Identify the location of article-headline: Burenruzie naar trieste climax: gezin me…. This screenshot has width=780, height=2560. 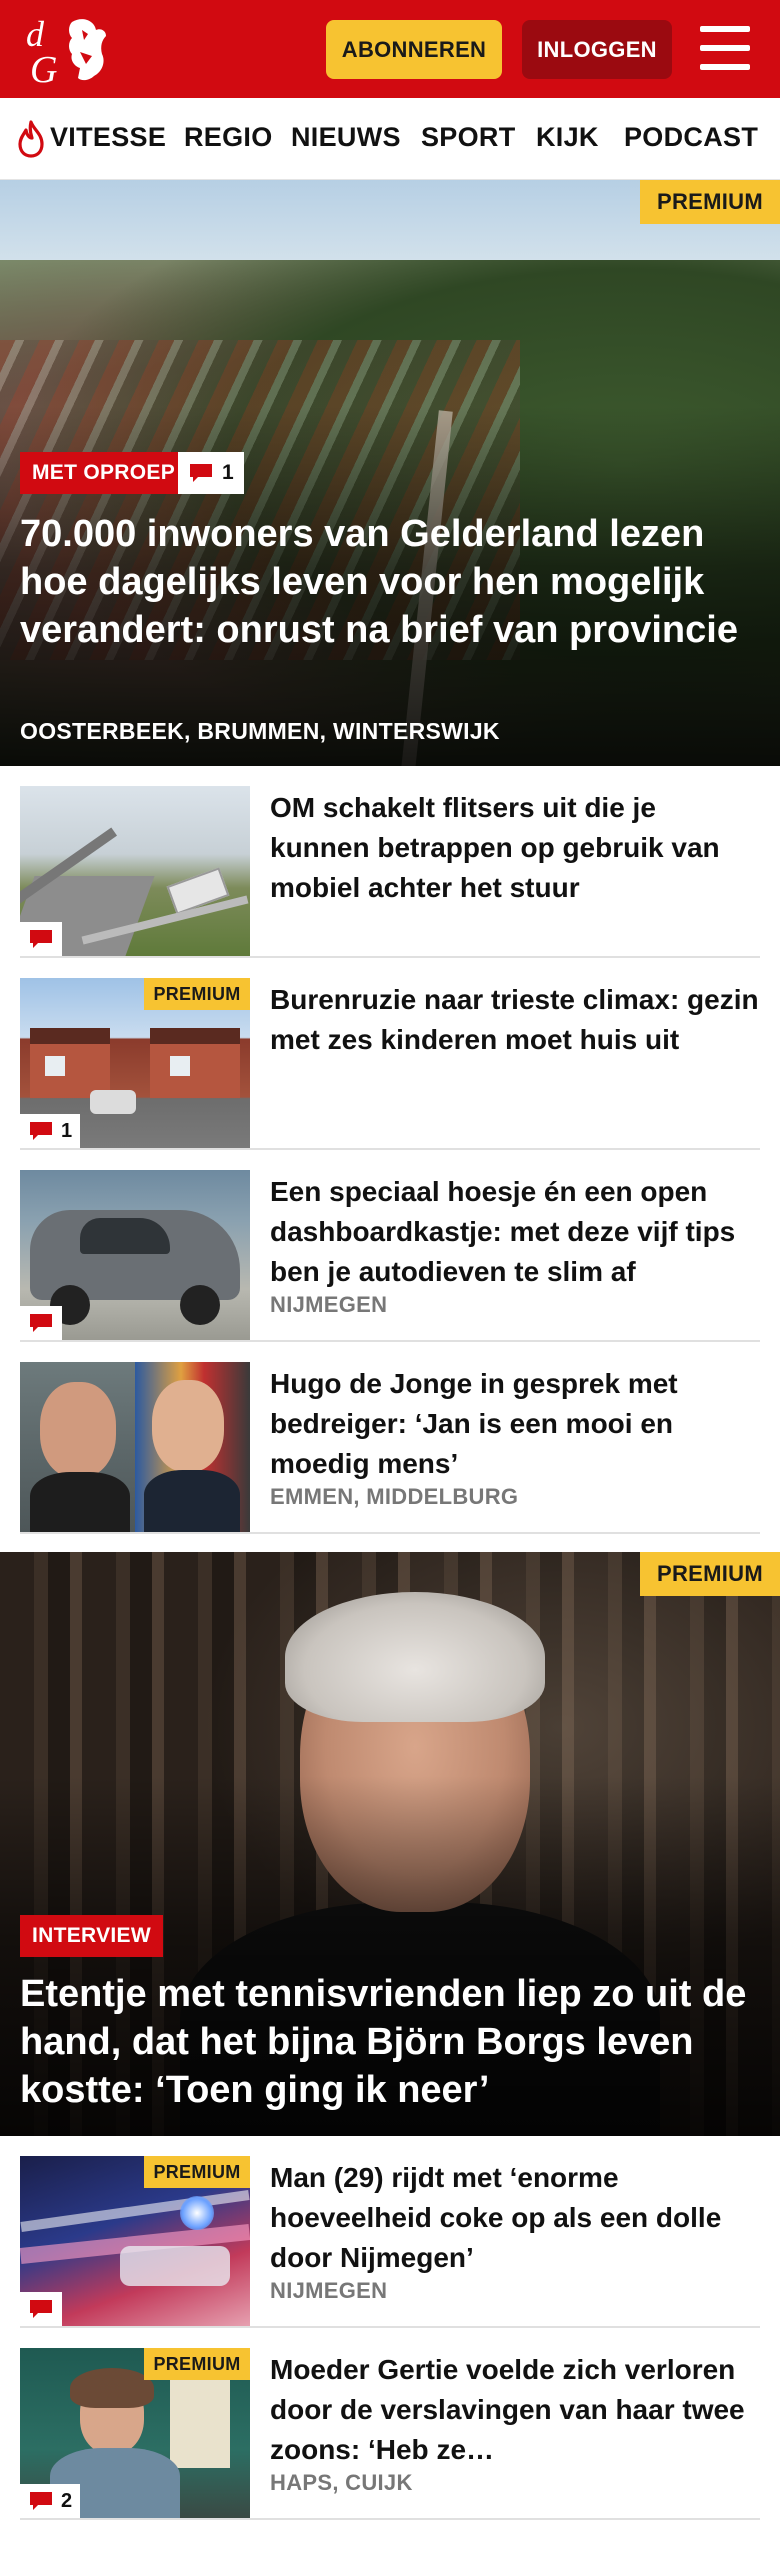
(515, 1020).